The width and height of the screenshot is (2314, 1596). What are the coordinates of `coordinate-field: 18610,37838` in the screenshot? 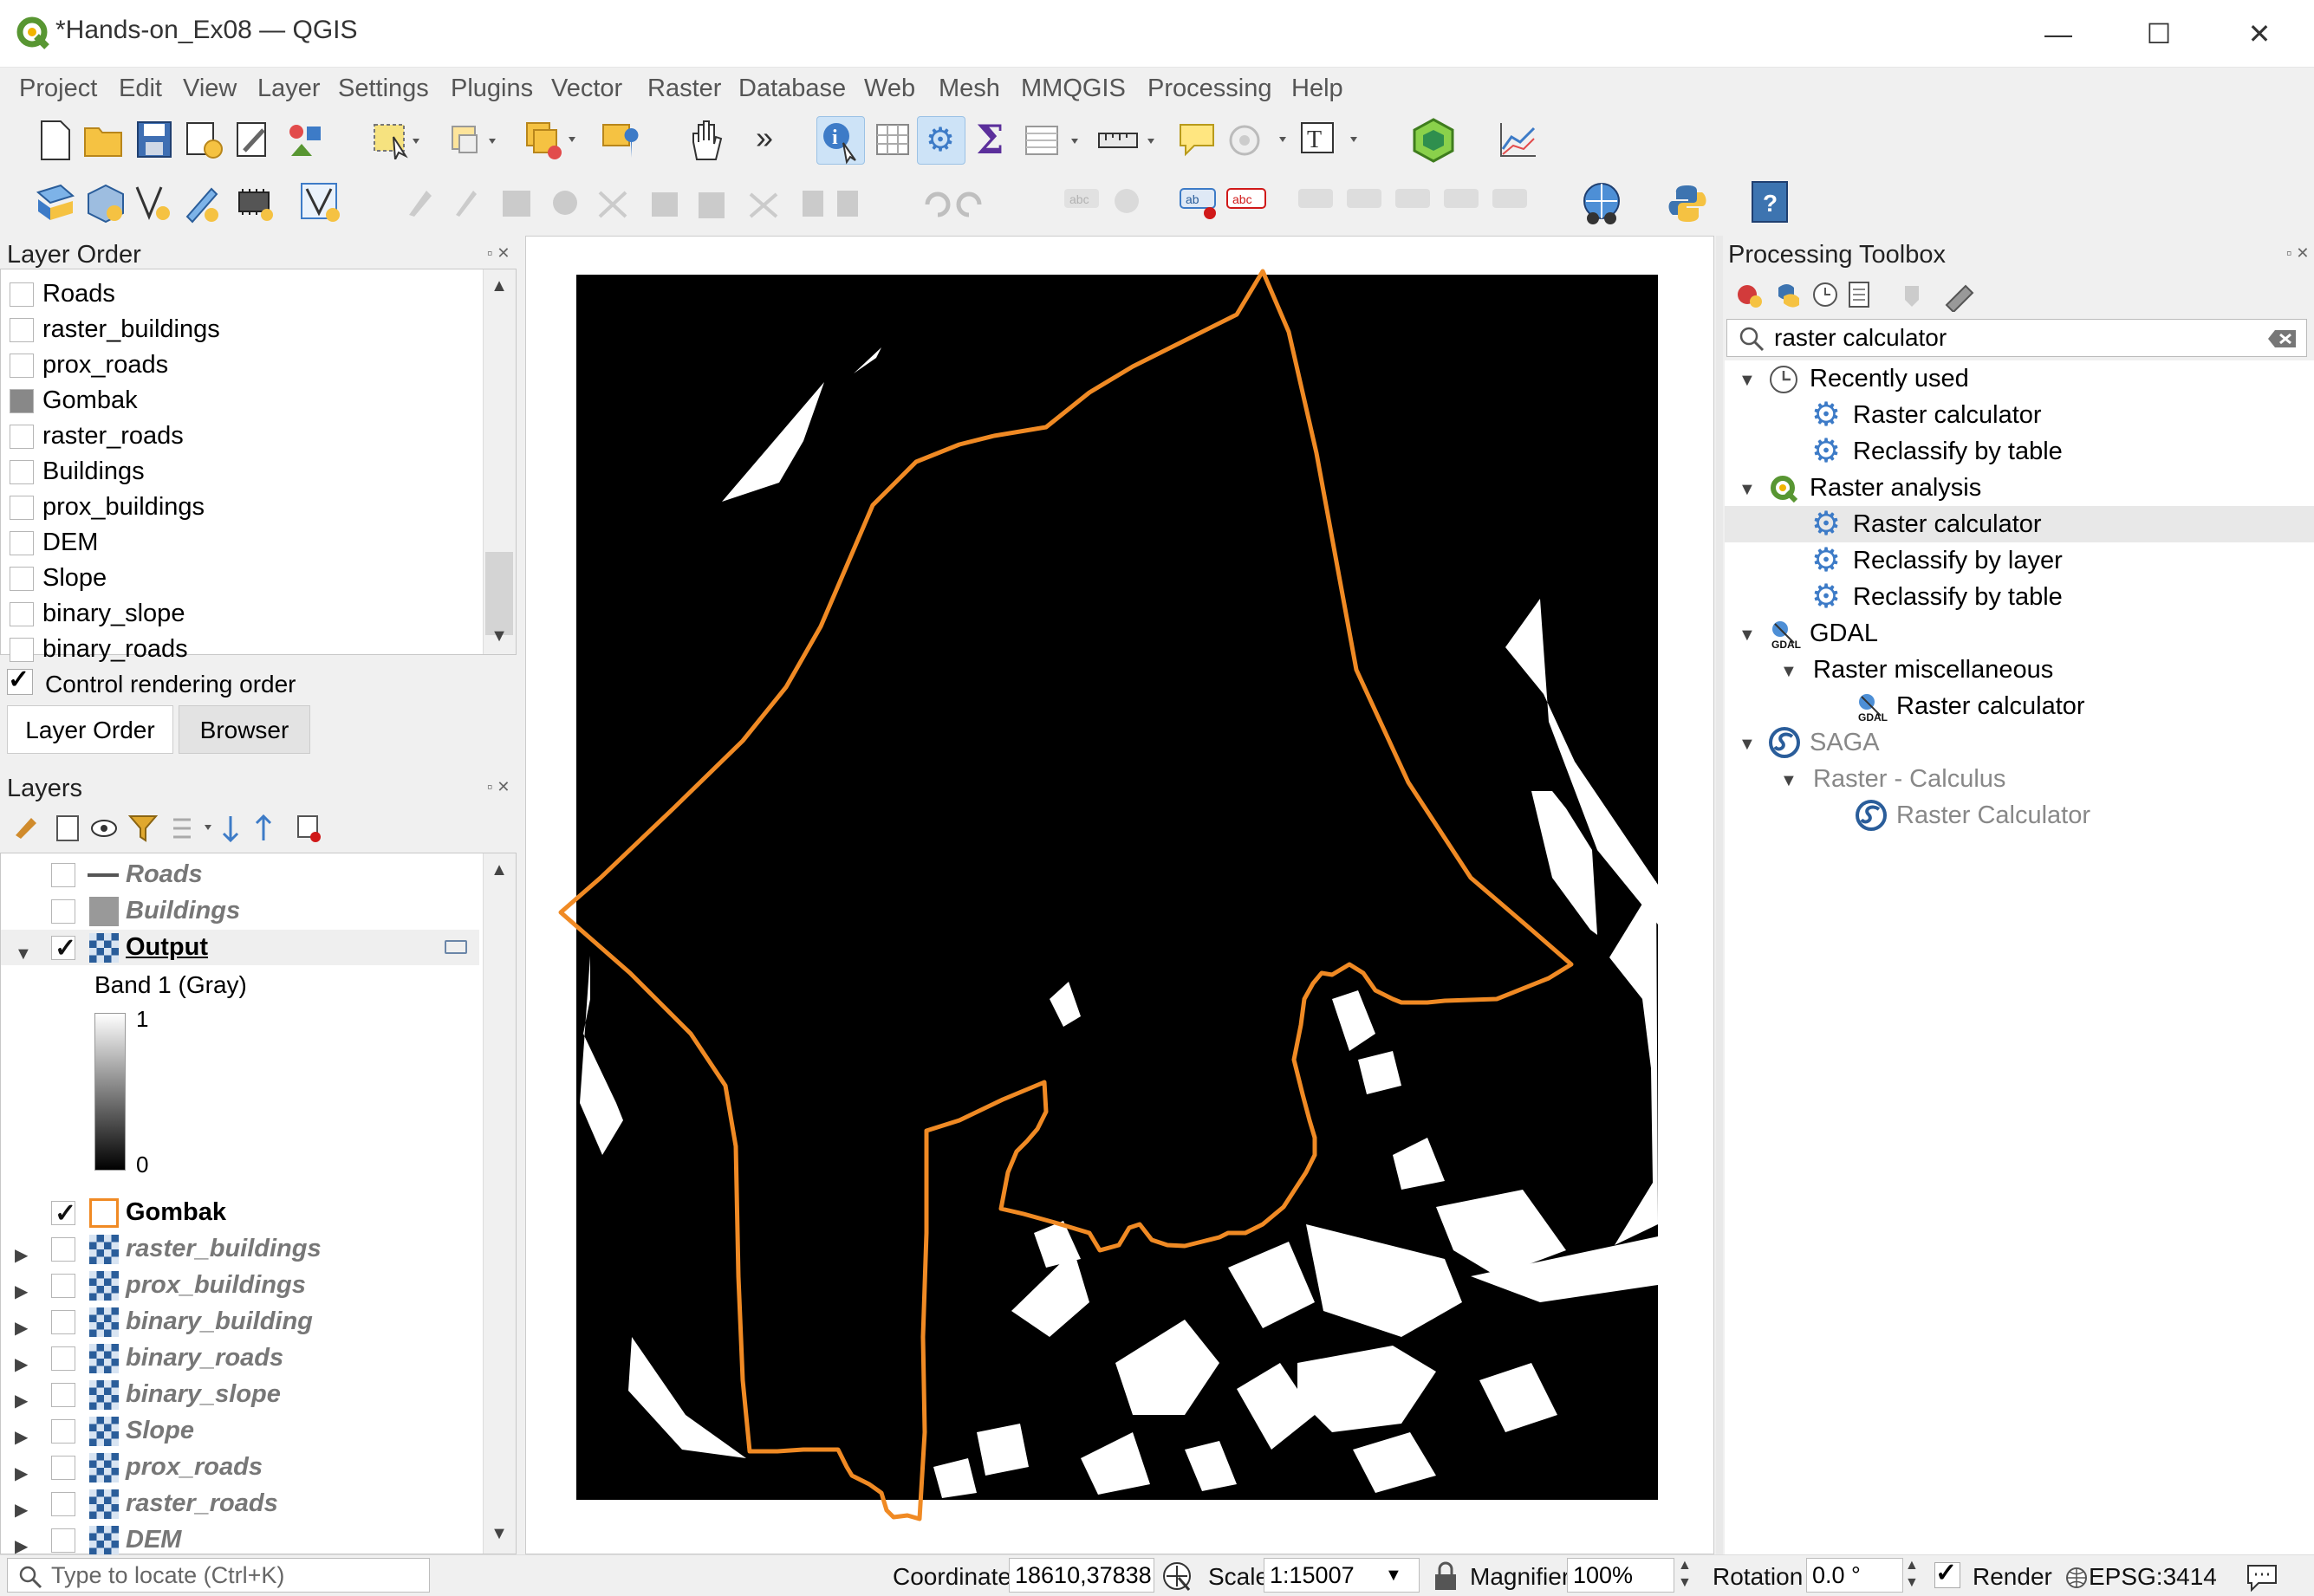 It's located at (1081, 1575).